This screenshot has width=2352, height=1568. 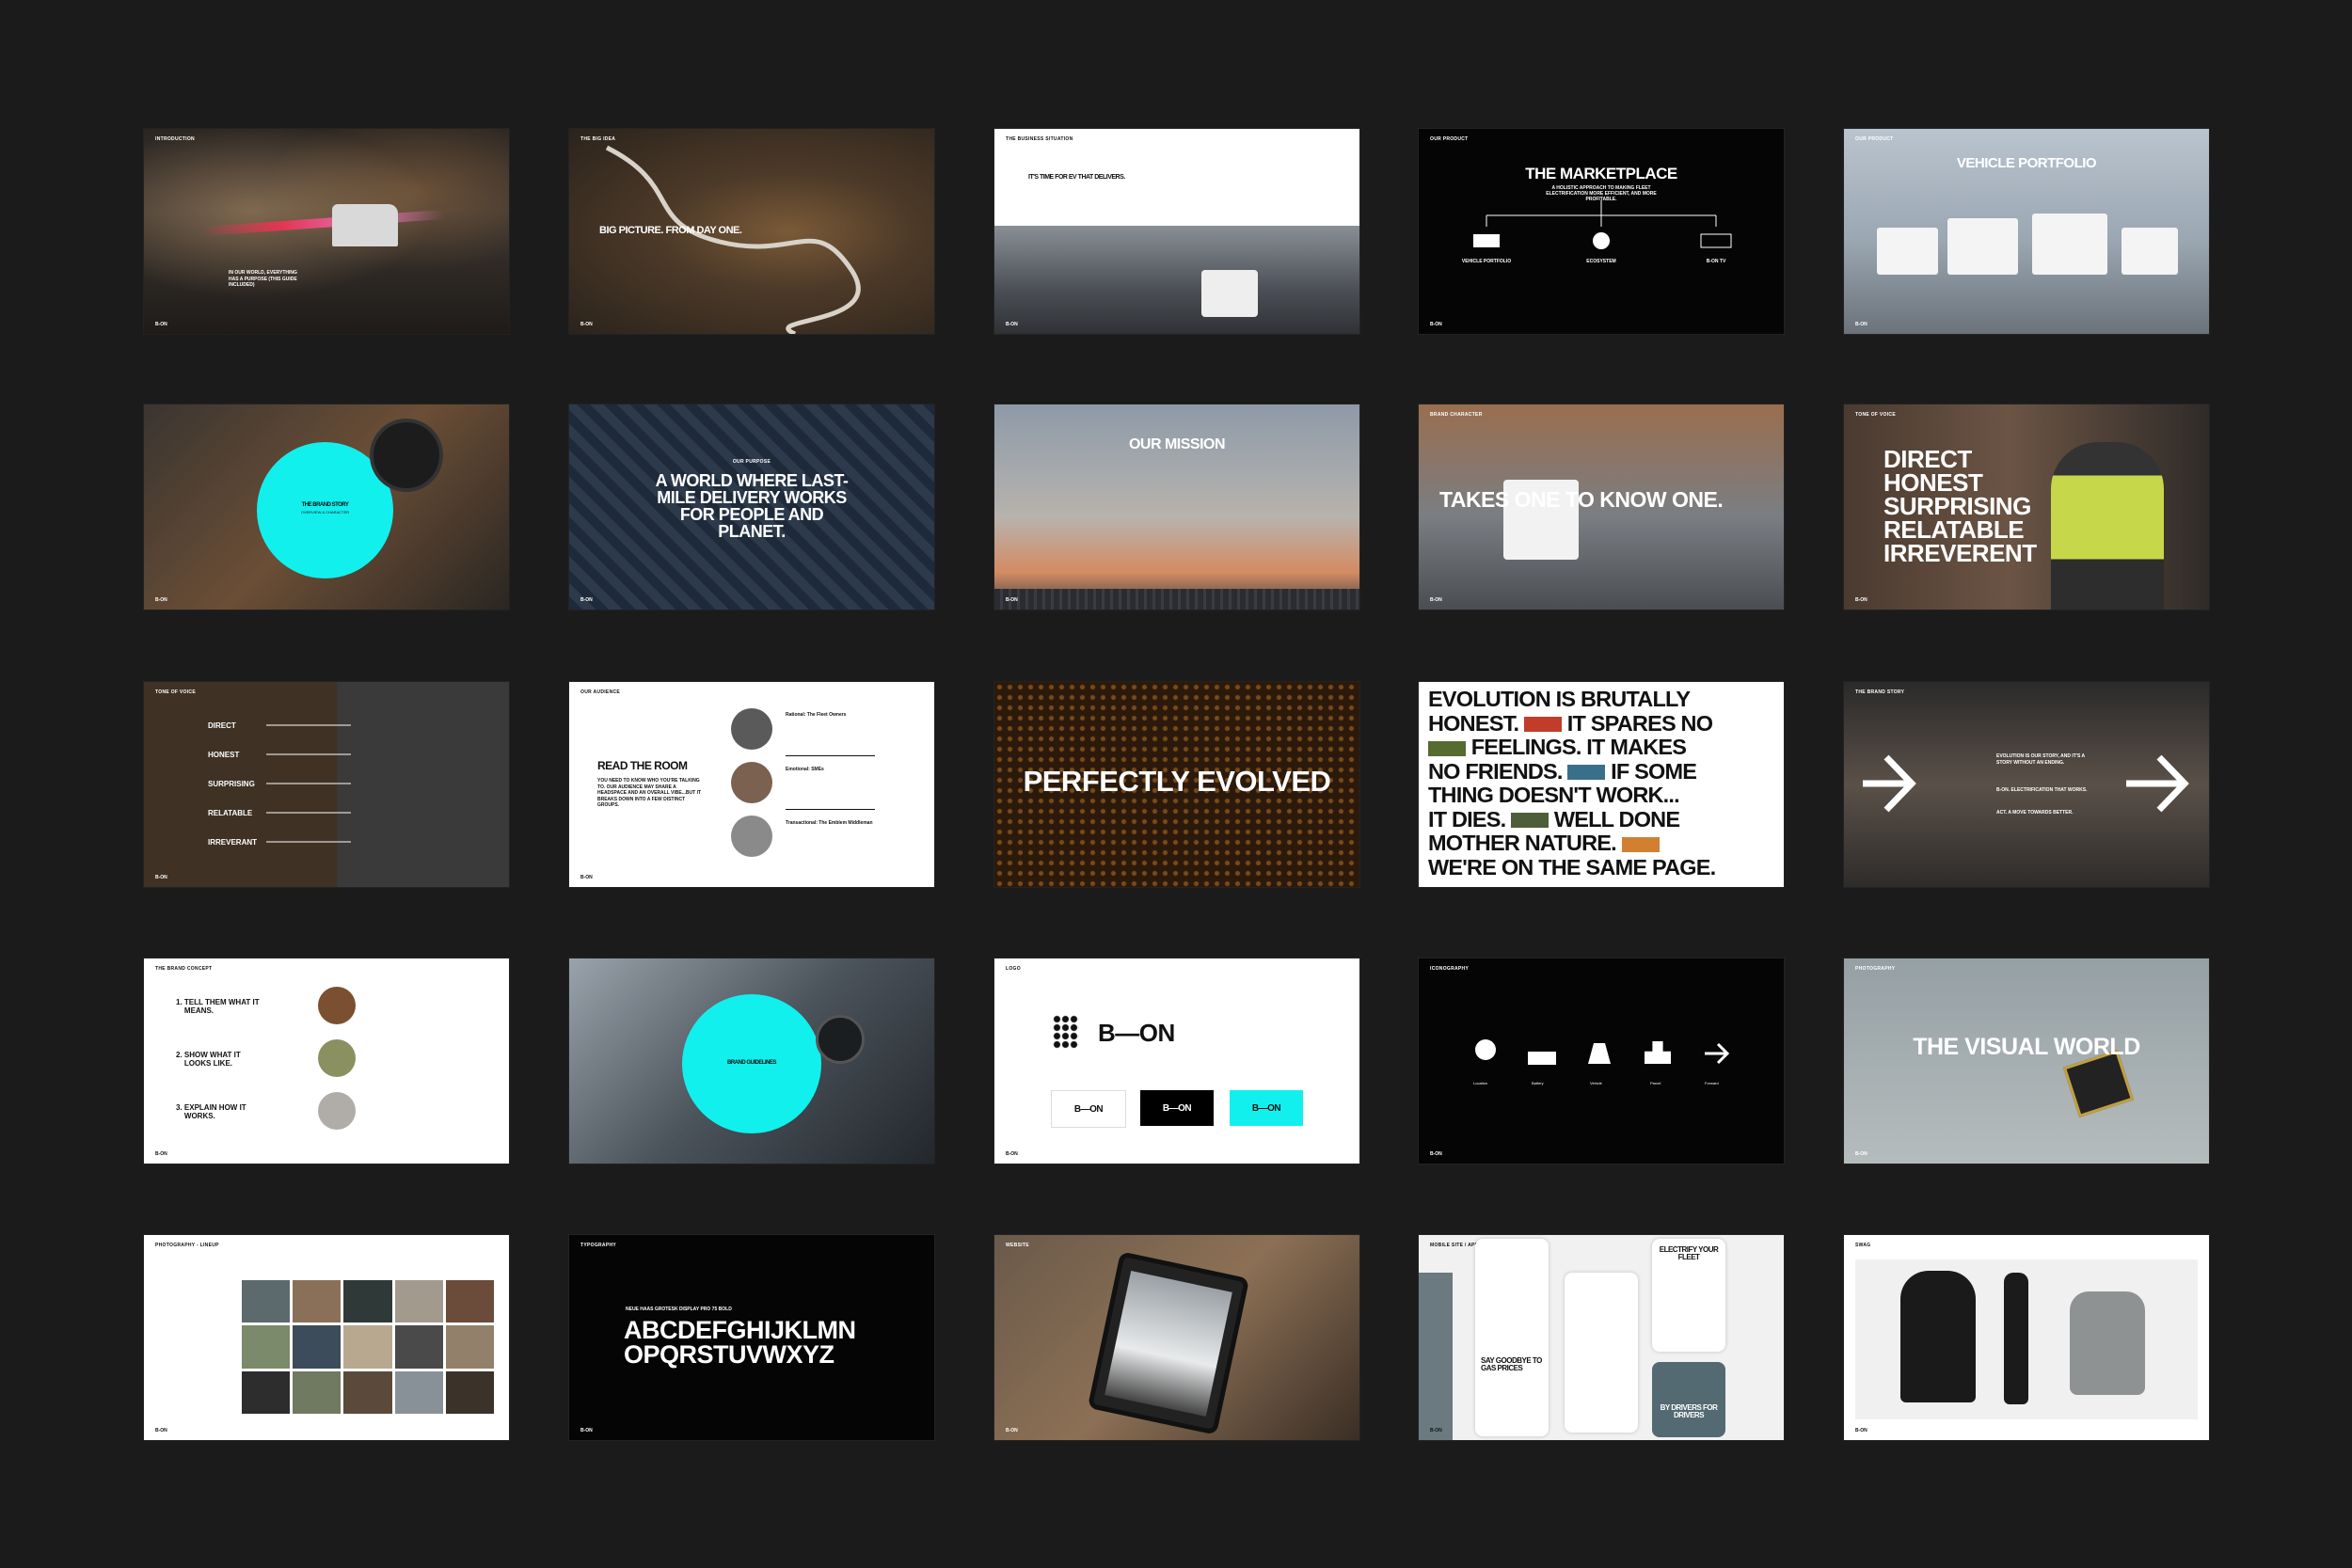 What do you see at coordinates (1874, 139) in the screenshot?
I see `slide-label: OUR PRODUCT` at bounding box center [1874, 139].